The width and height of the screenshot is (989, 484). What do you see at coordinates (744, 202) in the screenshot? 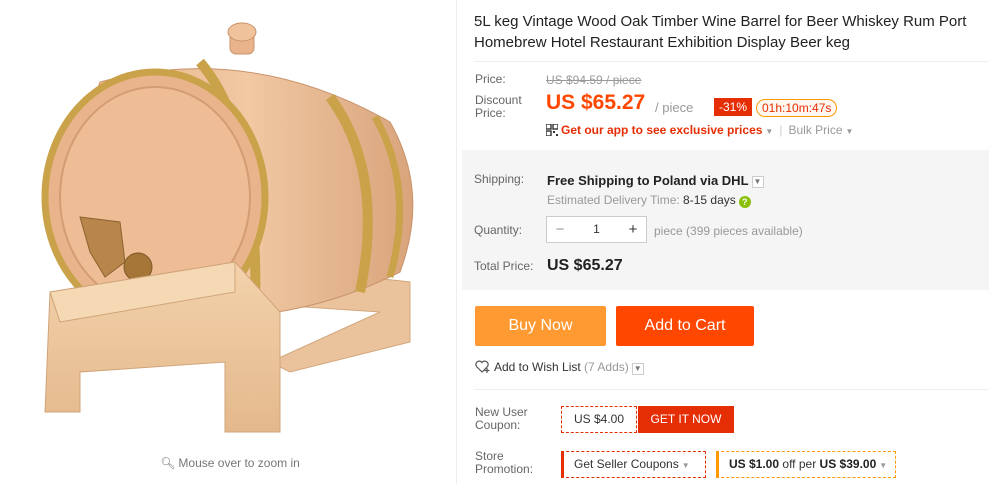
I see `help-icon: ?` at bounding box center [744, 202].